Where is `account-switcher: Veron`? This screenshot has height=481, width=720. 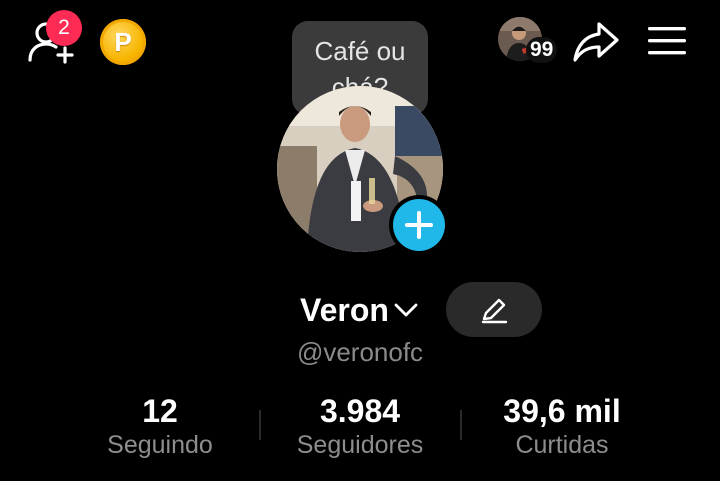
account-switcher: Veron is located at coordinates (359, 310).